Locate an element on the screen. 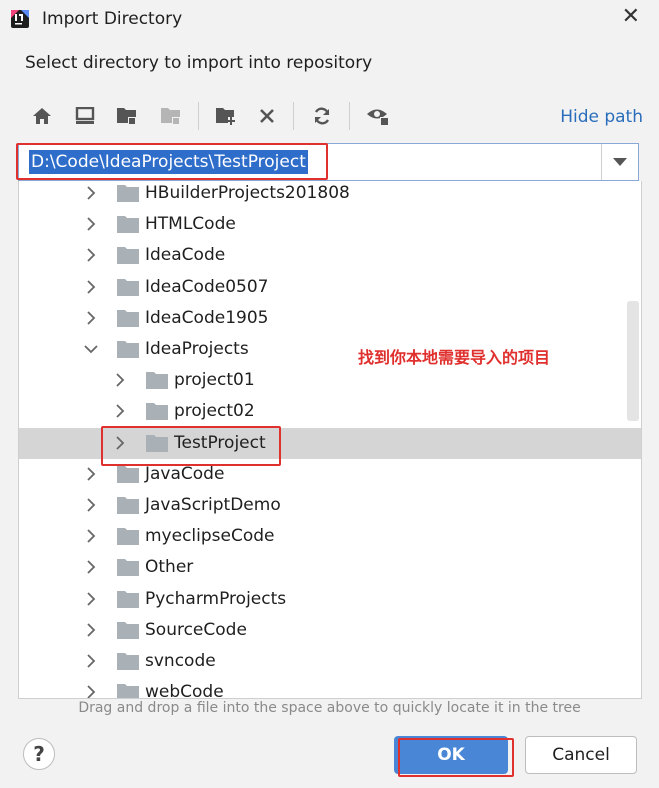 Image resolution: width=659 pixels, height=788 pixels. ok-button: OK is located at coordinates (451, 755).